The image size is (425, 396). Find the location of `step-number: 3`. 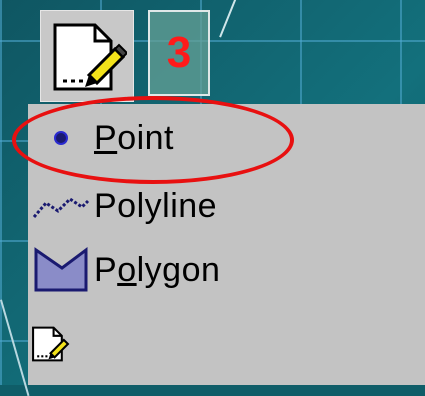

step-number: 3 is located at coordinates (179, 52).